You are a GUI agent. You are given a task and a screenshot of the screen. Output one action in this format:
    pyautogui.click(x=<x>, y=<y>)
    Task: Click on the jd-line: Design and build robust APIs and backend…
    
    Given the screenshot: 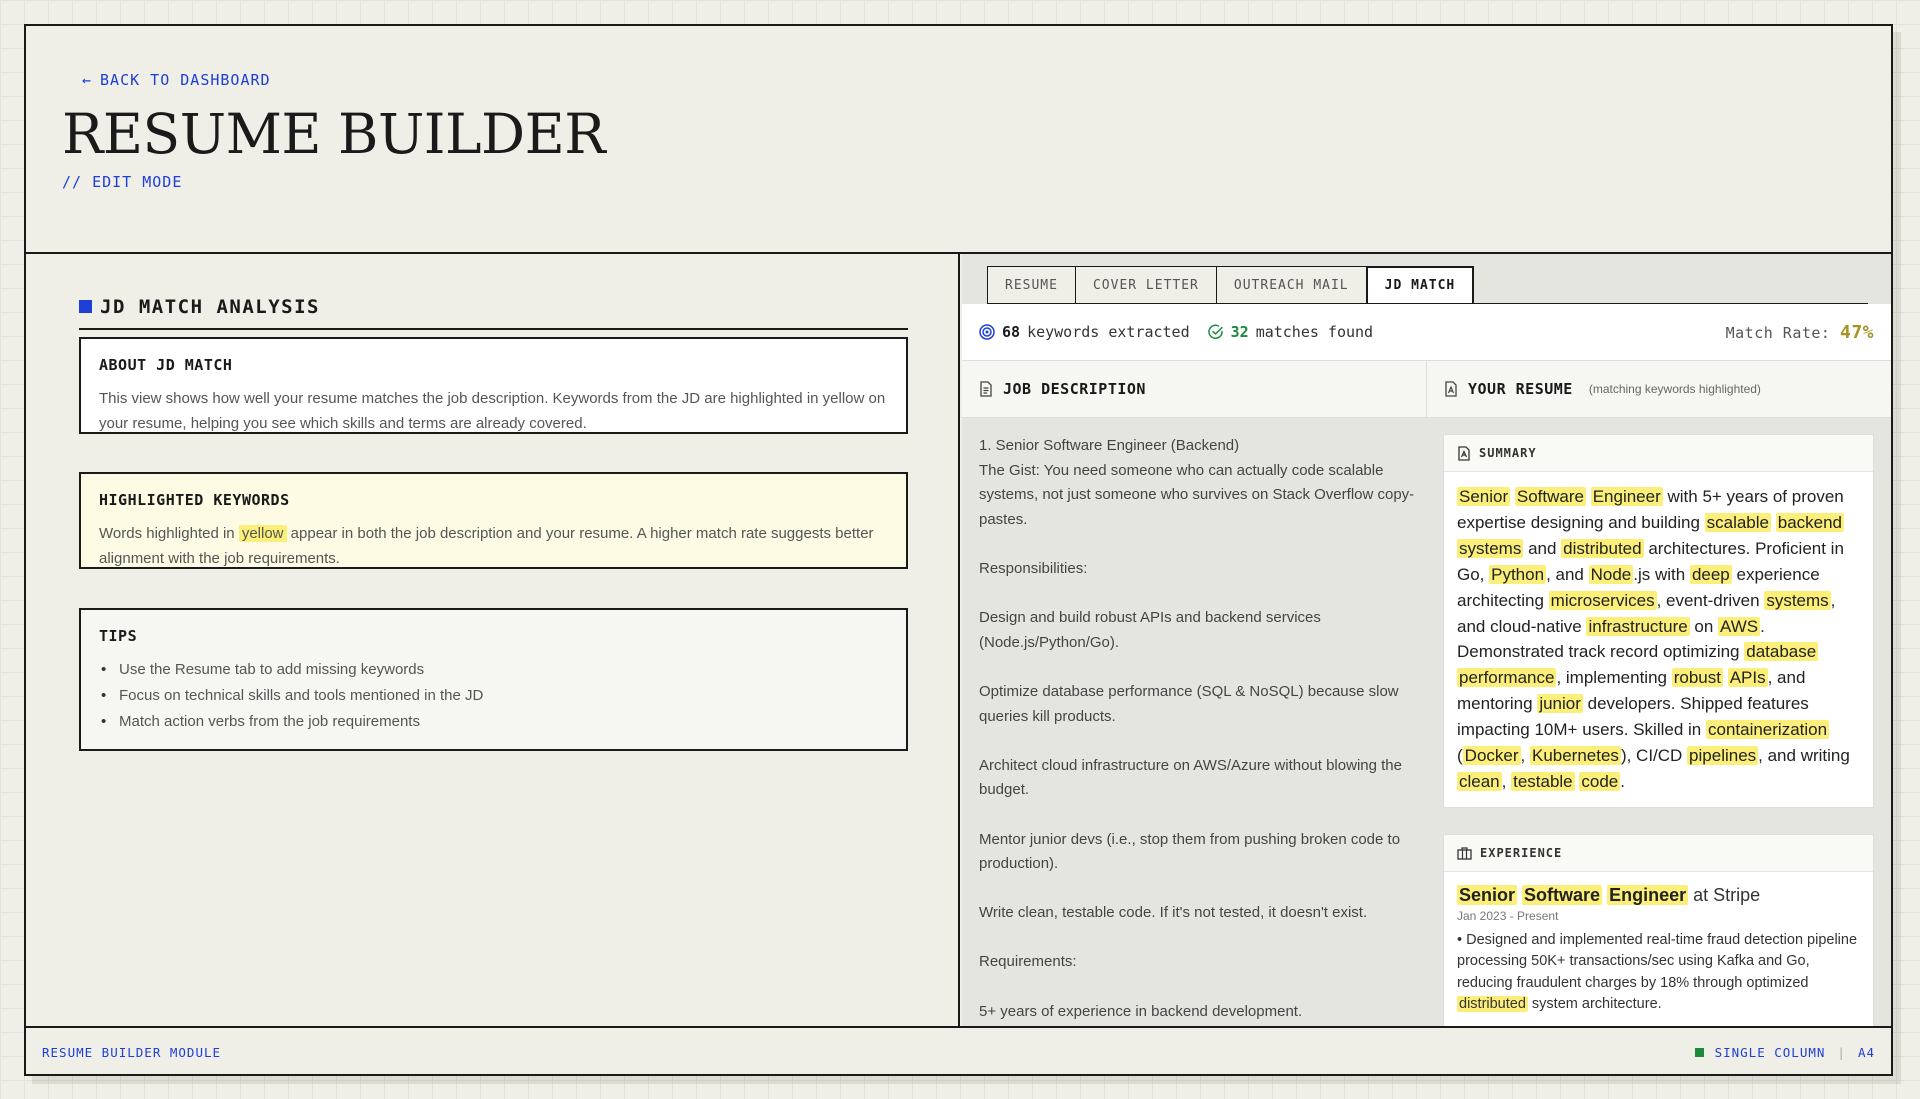 What is the action you would take?
    pyautogui.click(x=1150, y=630)
    